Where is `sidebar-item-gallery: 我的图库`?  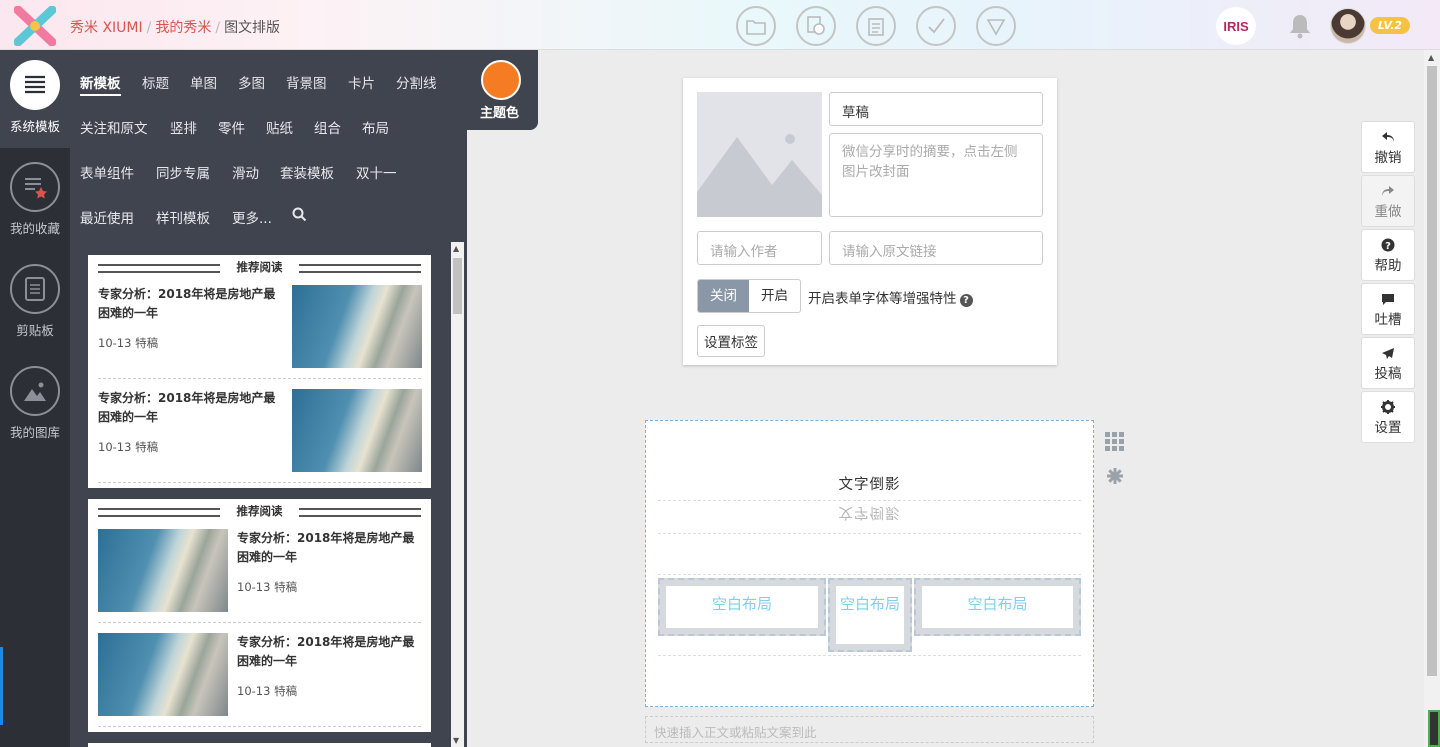
sidebar-item-gallery: 我的图库 is located at coordinates (35, 403).